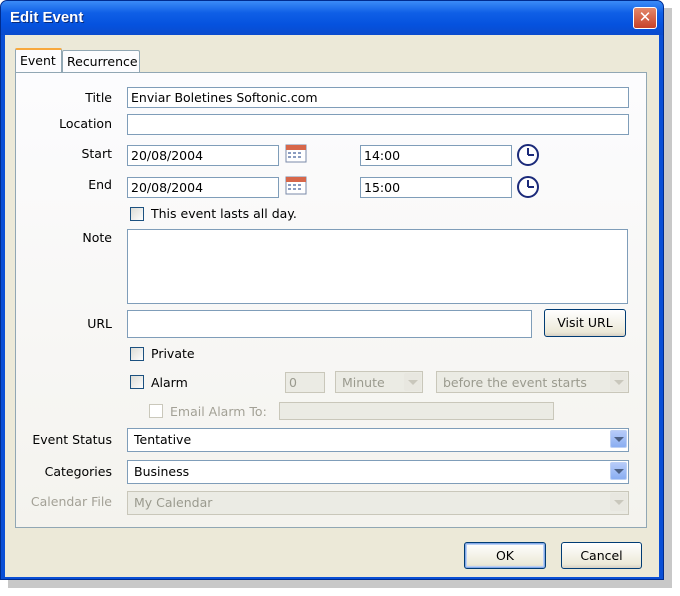 The height and width of the screenshot is (596, 680). What do you see at coordinates (528, 187) in the screenshot?
I see `end-clock-icon` at bounding box center [528, 187].